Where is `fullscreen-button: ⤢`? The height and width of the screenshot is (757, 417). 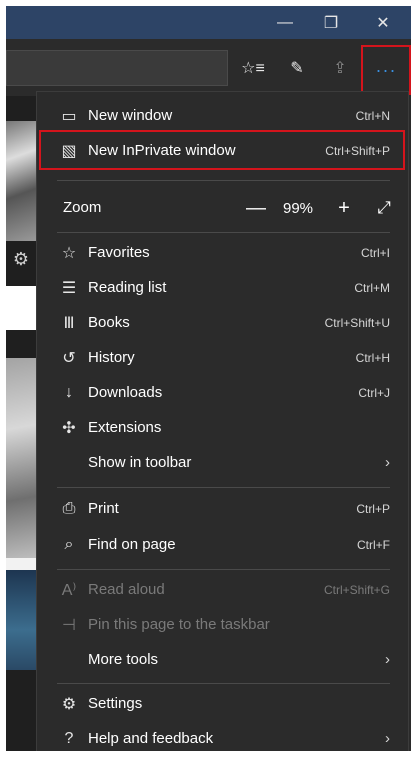 fullscreen-button: ⤢ is located at coordinates (384, 208).